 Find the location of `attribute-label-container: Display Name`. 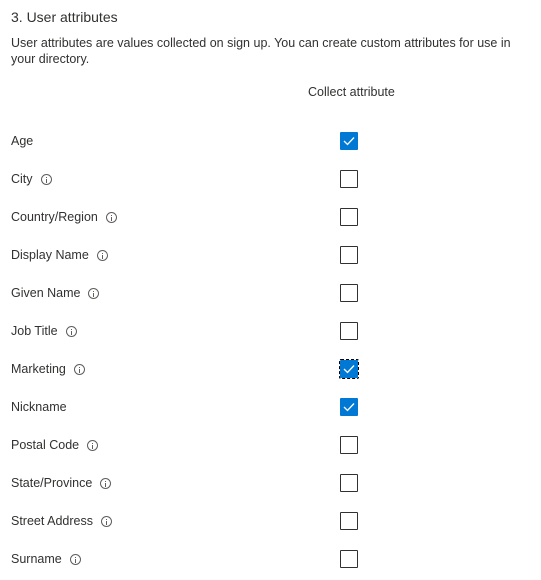

attribute-label-container: Display Name is located at coordinates (59, 255).